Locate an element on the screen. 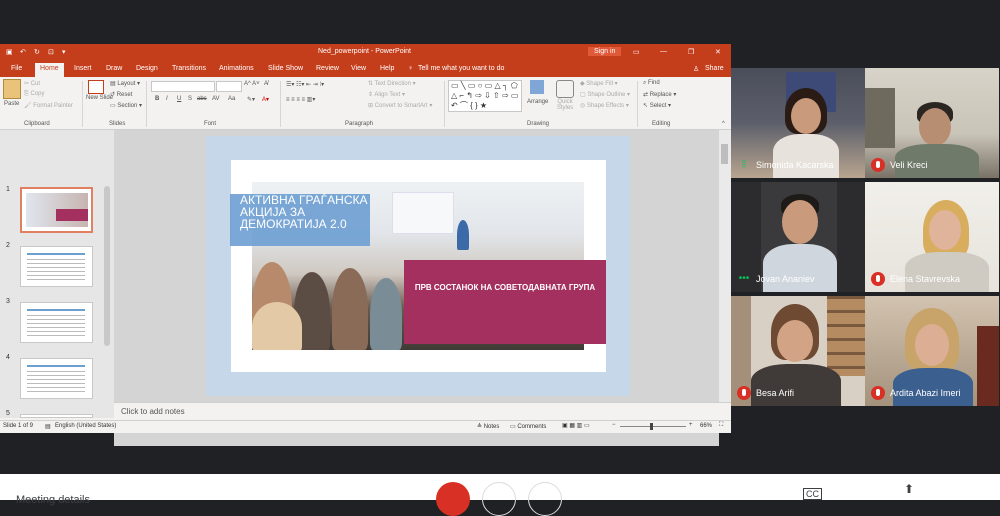  paste-button: Paste is located at coordinates (11, 104).